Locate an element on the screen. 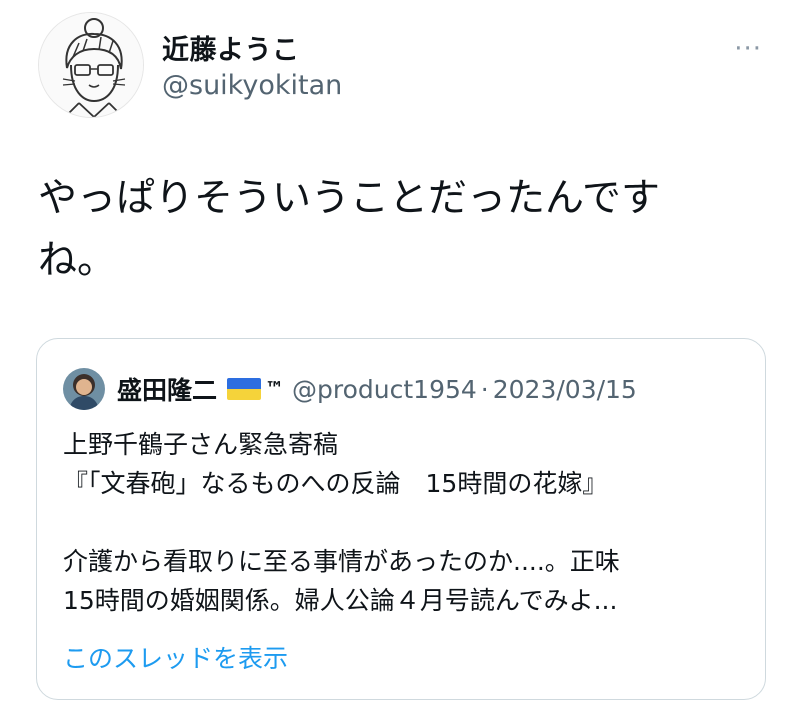 This screenshot has width=800, height=726. quoted-author-avatar is located at coordinates (84, 389).